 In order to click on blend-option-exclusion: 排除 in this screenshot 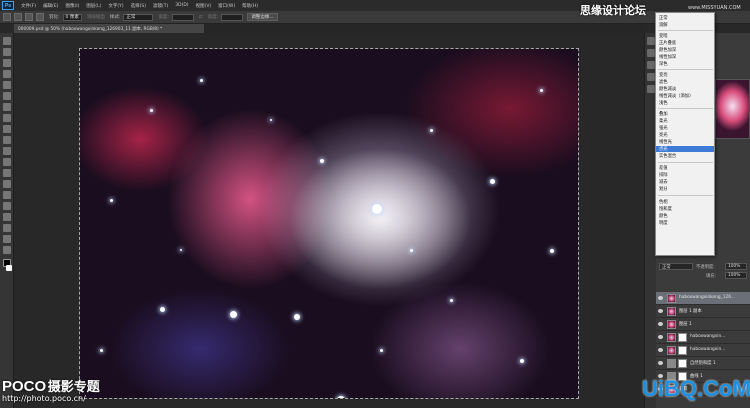, I will do `click(663, 175)`.